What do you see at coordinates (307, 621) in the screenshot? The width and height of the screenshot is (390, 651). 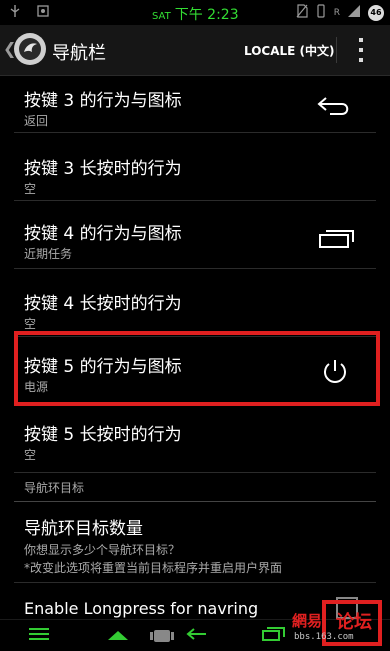 I see `watermark-text: 網易` at bounding box center [307, 621].